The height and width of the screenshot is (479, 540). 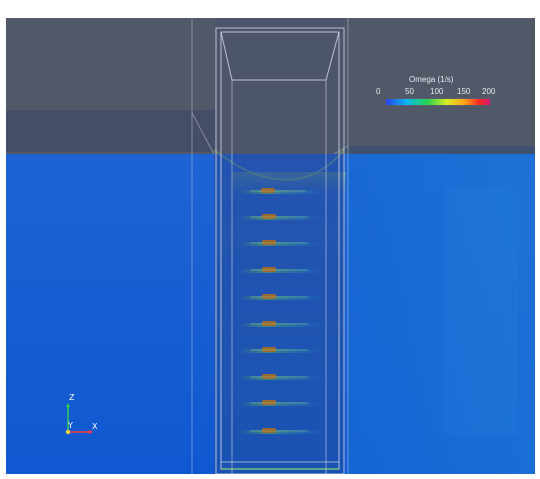 I want to click on orientation-axes: Z Y X, so click(x=81, y=416).